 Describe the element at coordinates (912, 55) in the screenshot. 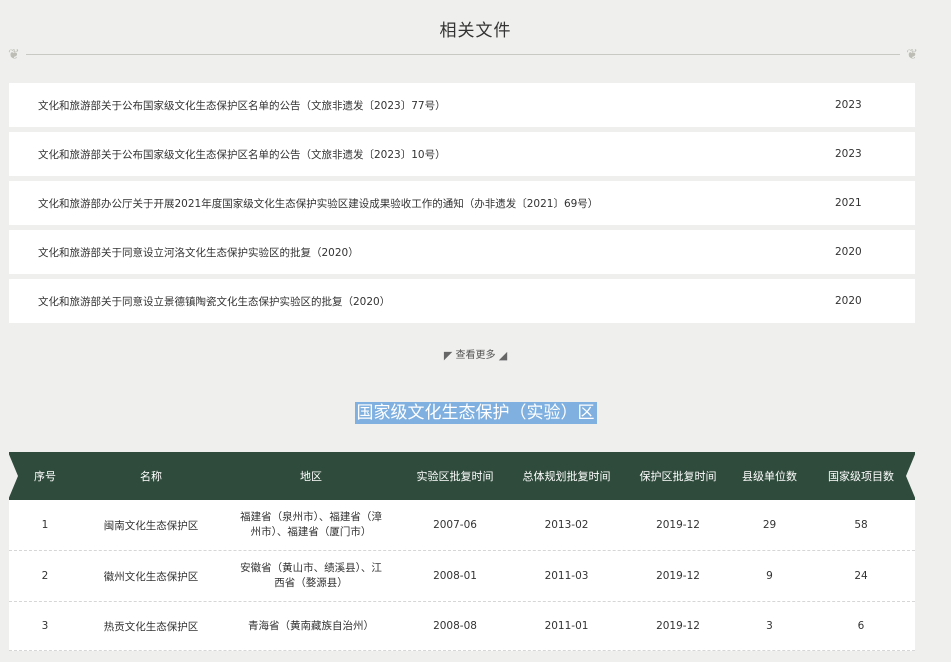

I see `ornament-right-icon: ❦` at that location.